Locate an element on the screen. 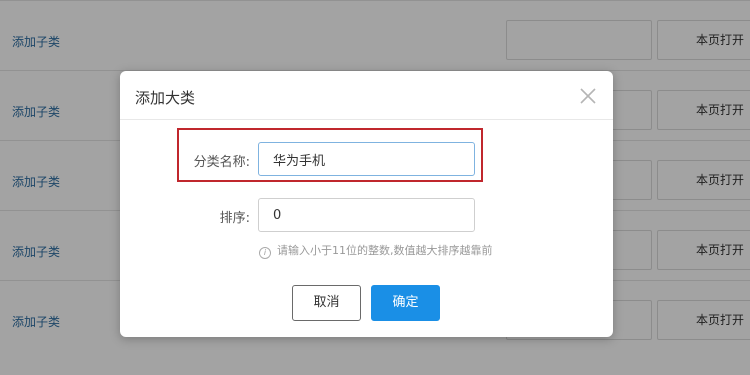  sort-input is located at coordinates (366, 215).